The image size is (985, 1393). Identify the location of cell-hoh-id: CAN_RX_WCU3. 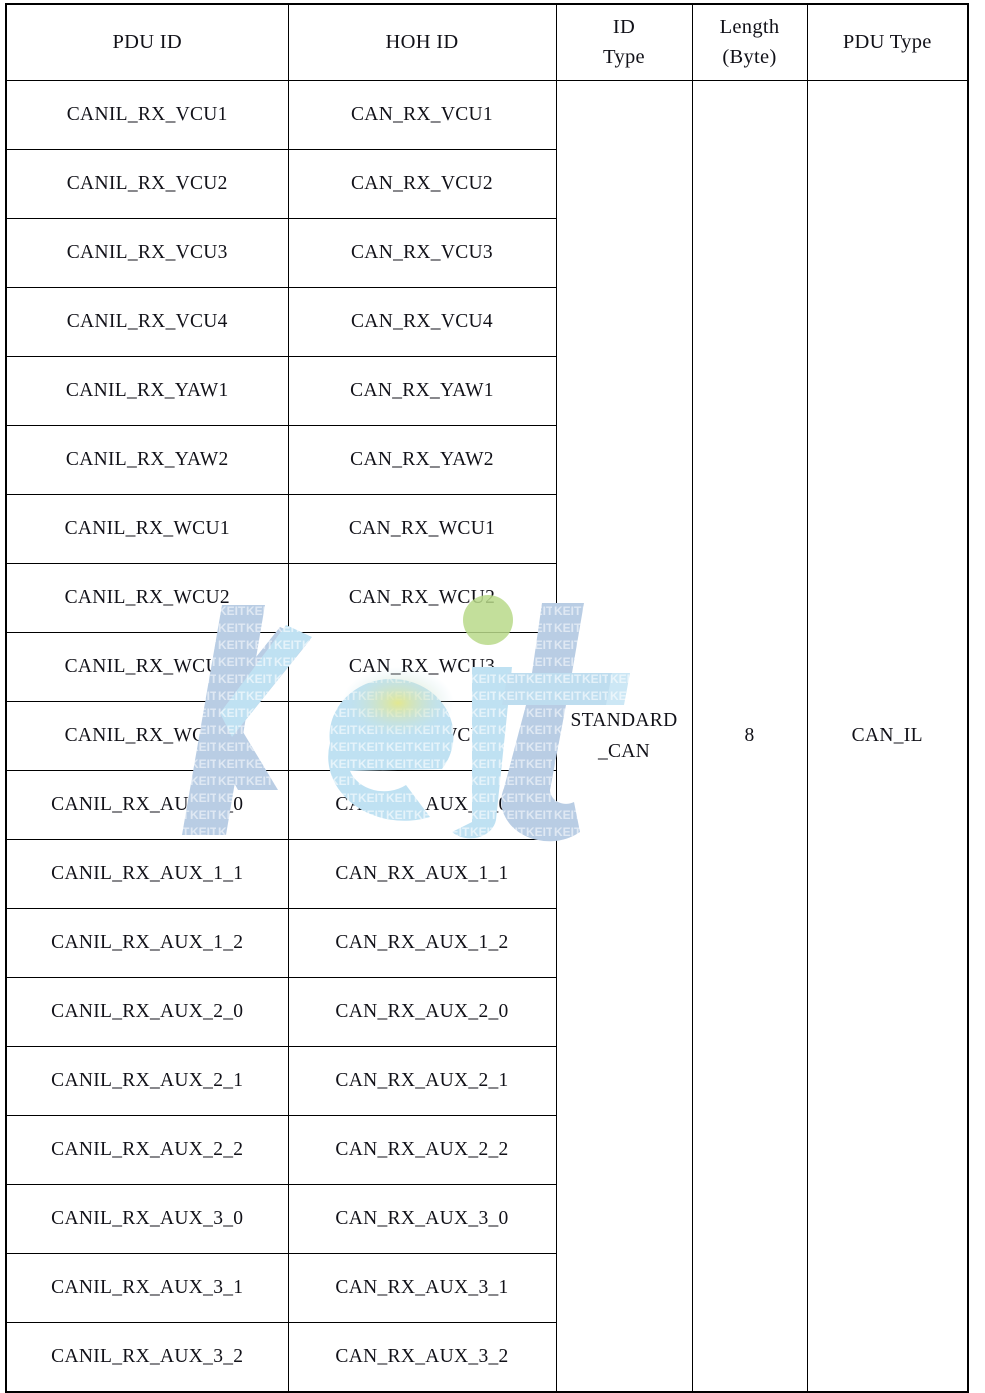
(422, 667).